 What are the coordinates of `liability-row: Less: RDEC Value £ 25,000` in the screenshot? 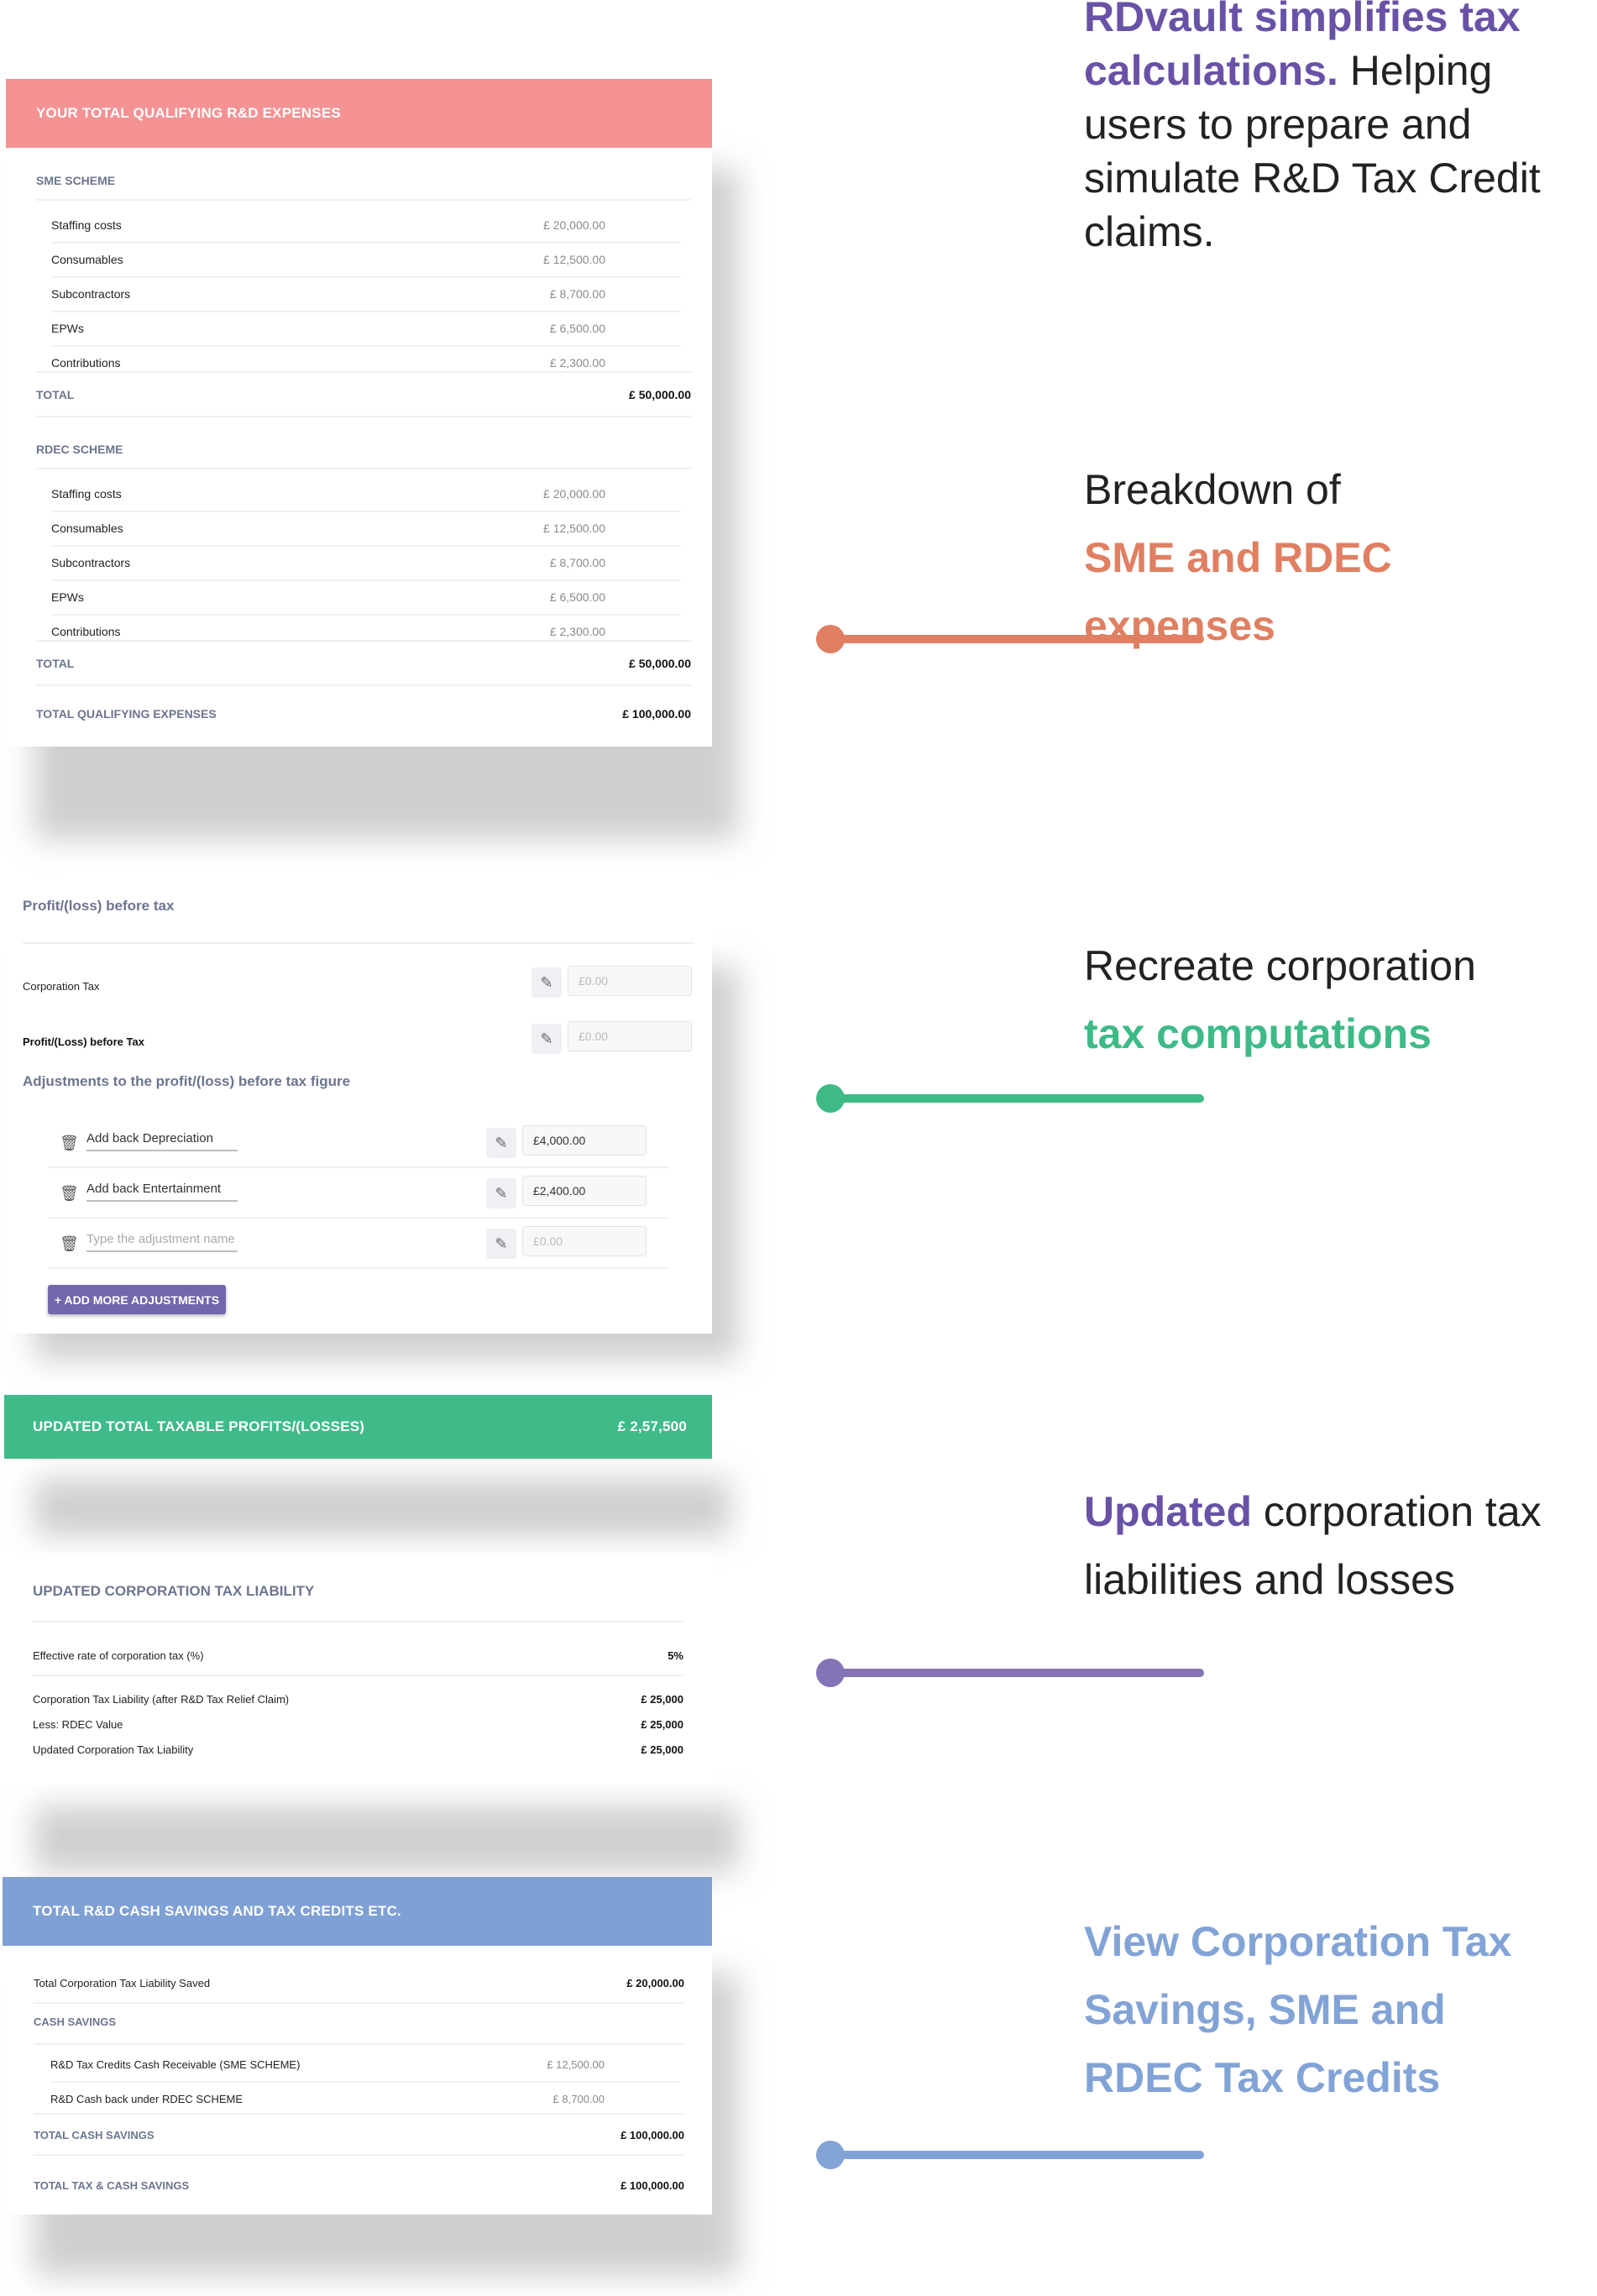 It's located at (358, 1724).